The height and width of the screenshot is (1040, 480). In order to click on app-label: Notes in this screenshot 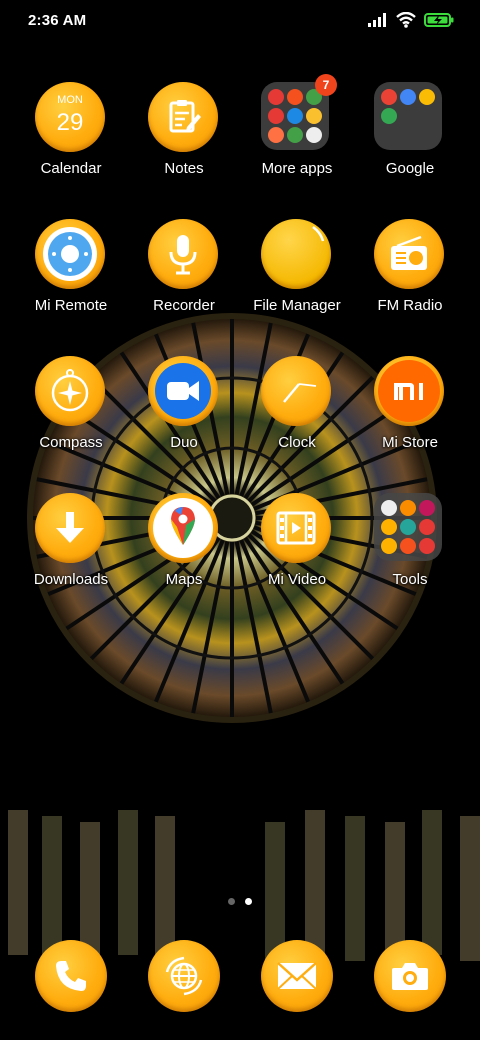, I will do `click(184, 168)`.